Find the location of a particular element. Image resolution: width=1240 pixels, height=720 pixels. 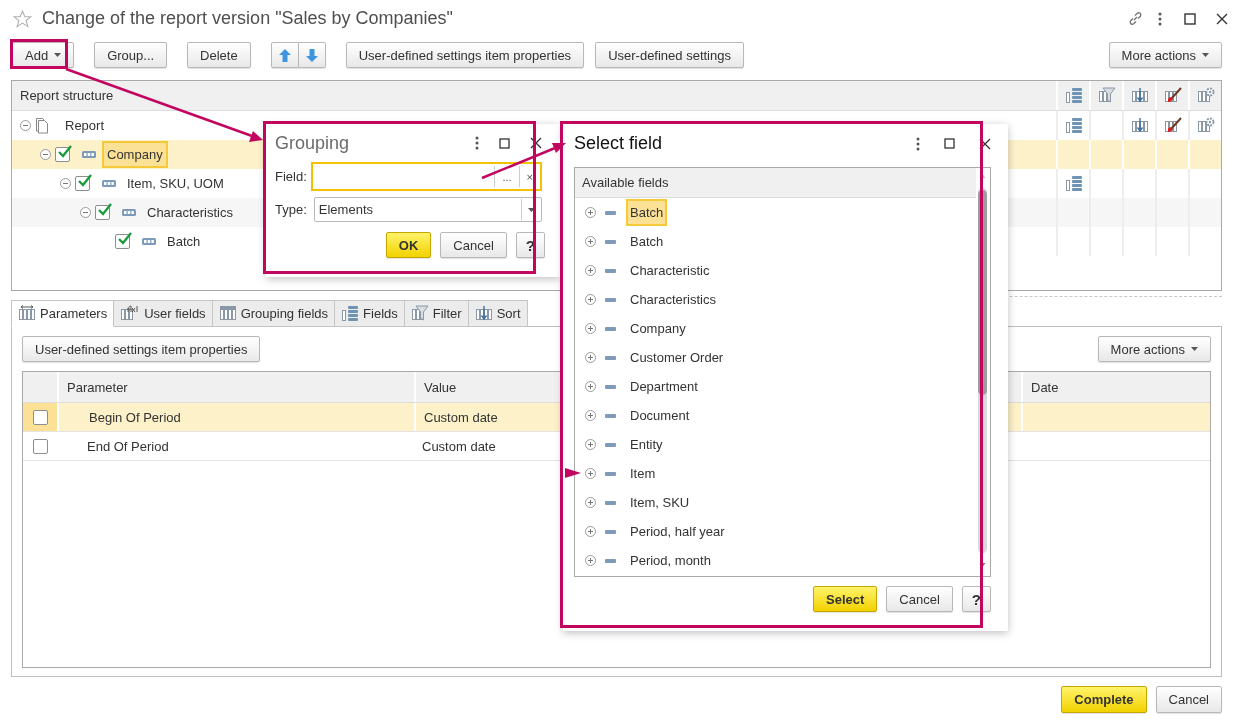

window-title: Change of the report version "Sales by Companies" is located at coordinates (248, 18).